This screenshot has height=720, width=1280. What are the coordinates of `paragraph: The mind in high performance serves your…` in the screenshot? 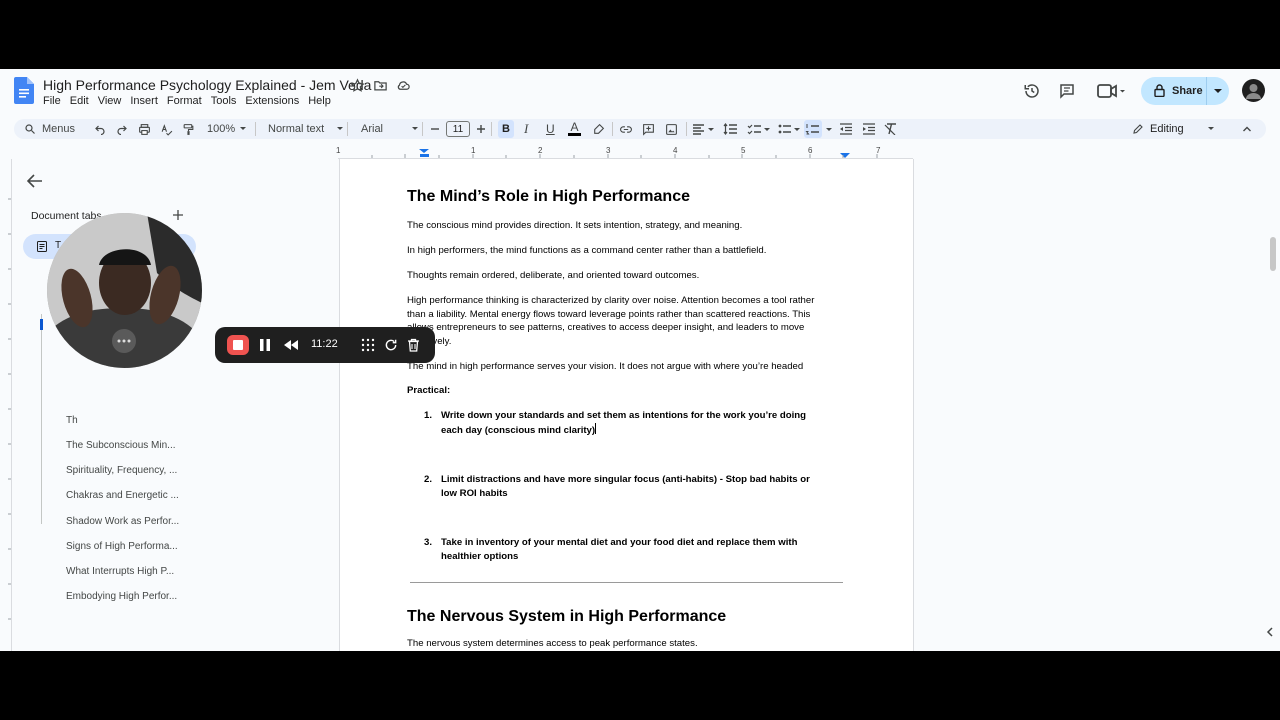 It's located at (605, 367).